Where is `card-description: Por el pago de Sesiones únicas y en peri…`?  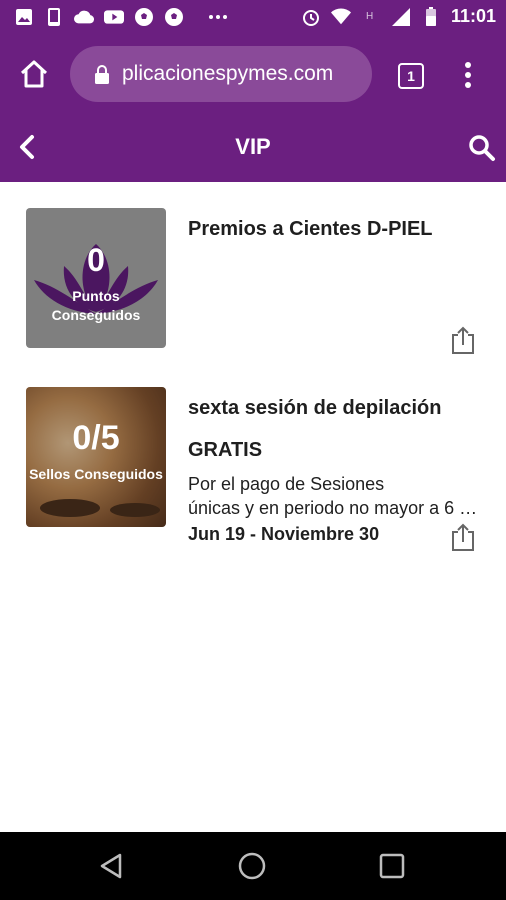
card-description: Por el pago de Sesiones únicas y en peri… is located at coordinates (333, 496).